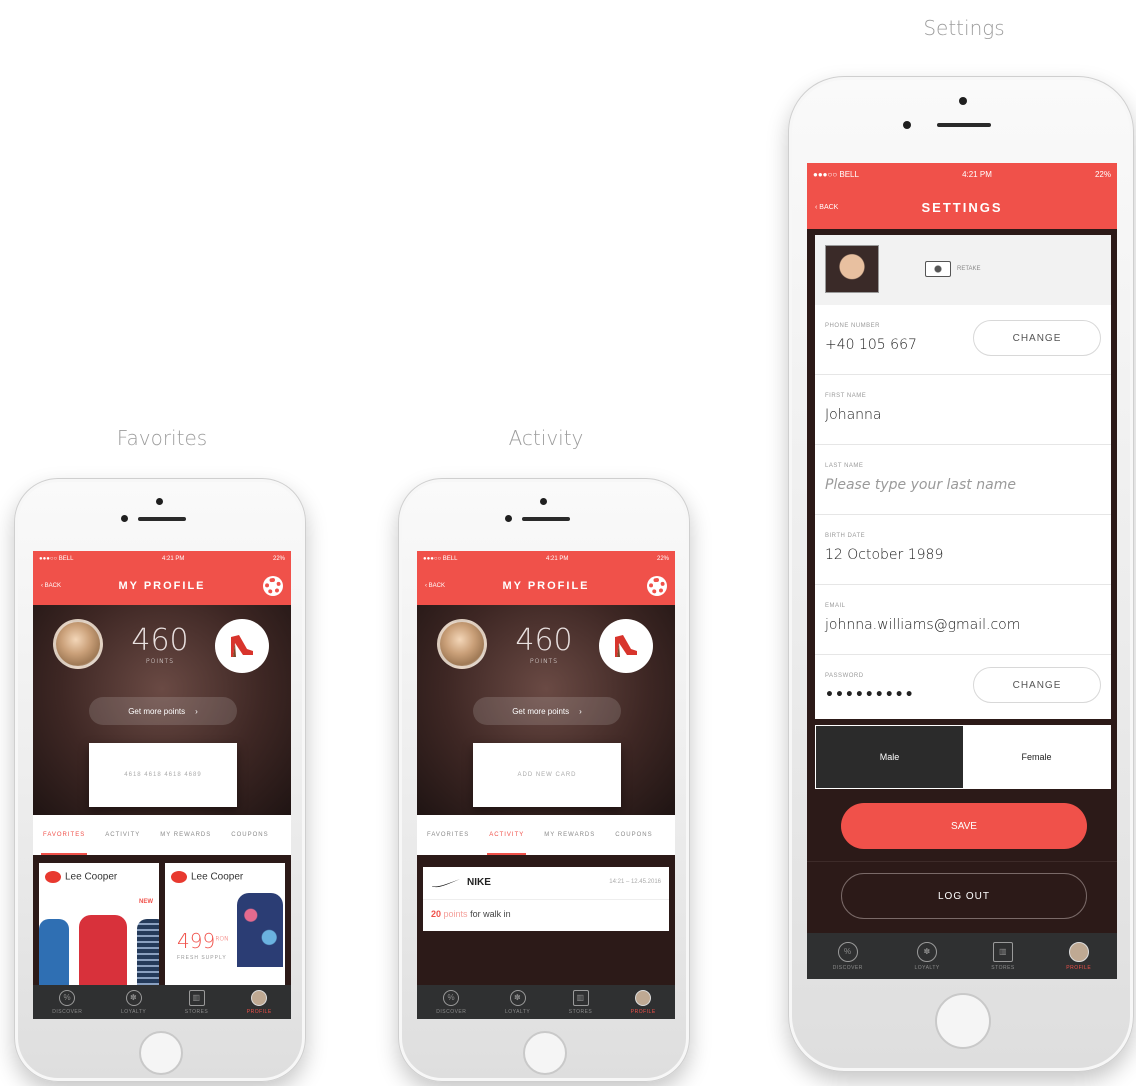 The image size is (1136, 1086). Describe the element at coordinates (541, 711) in the screenshot. I see `get-more-points-label: Get more points` at that location.